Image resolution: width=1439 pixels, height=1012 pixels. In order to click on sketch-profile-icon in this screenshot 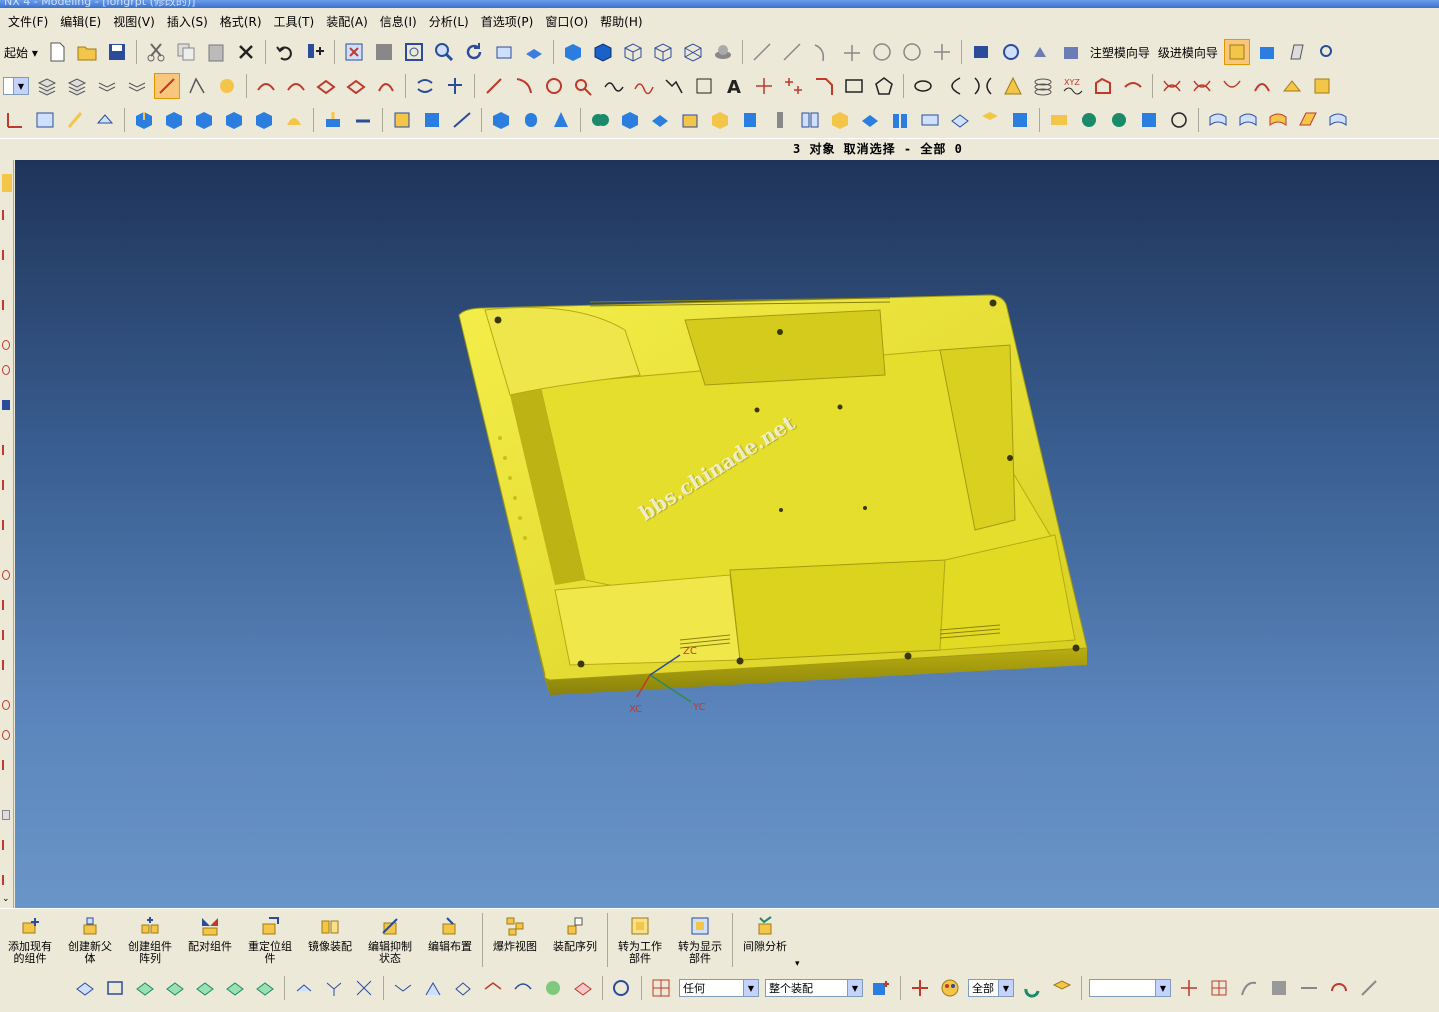, I will do `click(197, 86)`.